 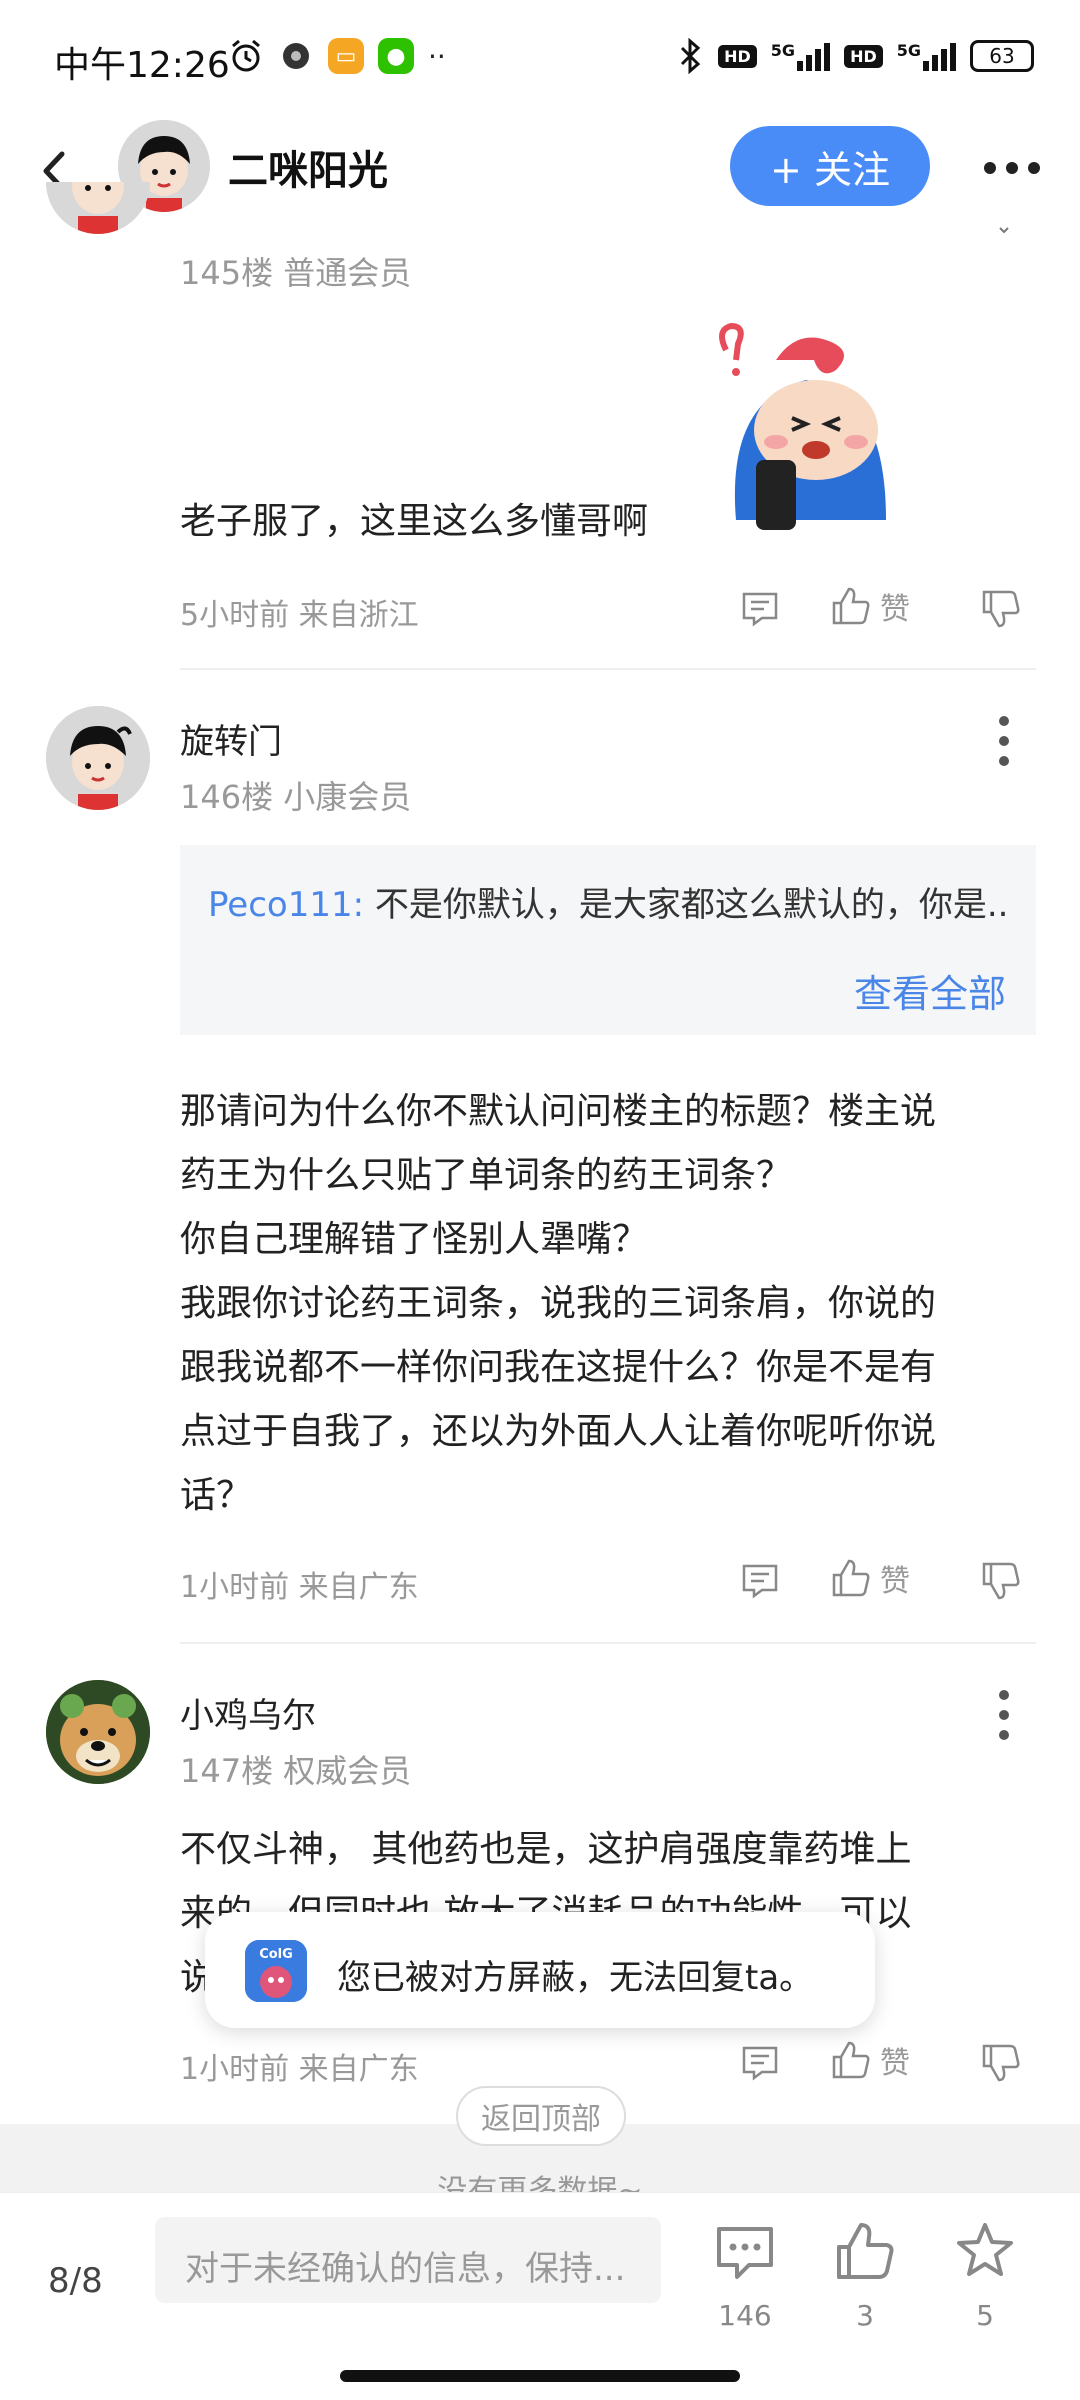 What do you see at coordinates (276, 1954) in the screenshot?
I see `svg-text: ColG` at bounding box center [276, 1954].